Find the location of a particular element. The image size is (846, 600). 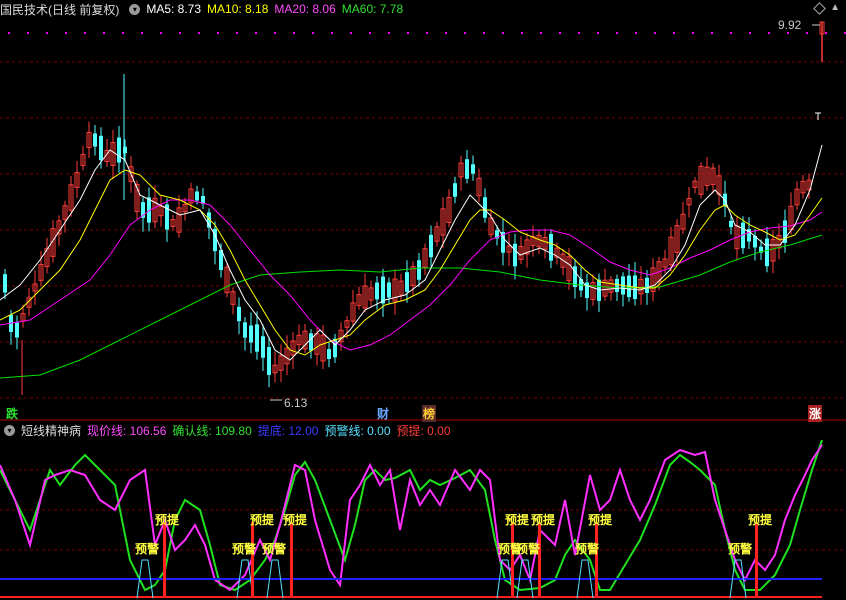

marker-bang: 榜 is located at coordinates (429, 413).